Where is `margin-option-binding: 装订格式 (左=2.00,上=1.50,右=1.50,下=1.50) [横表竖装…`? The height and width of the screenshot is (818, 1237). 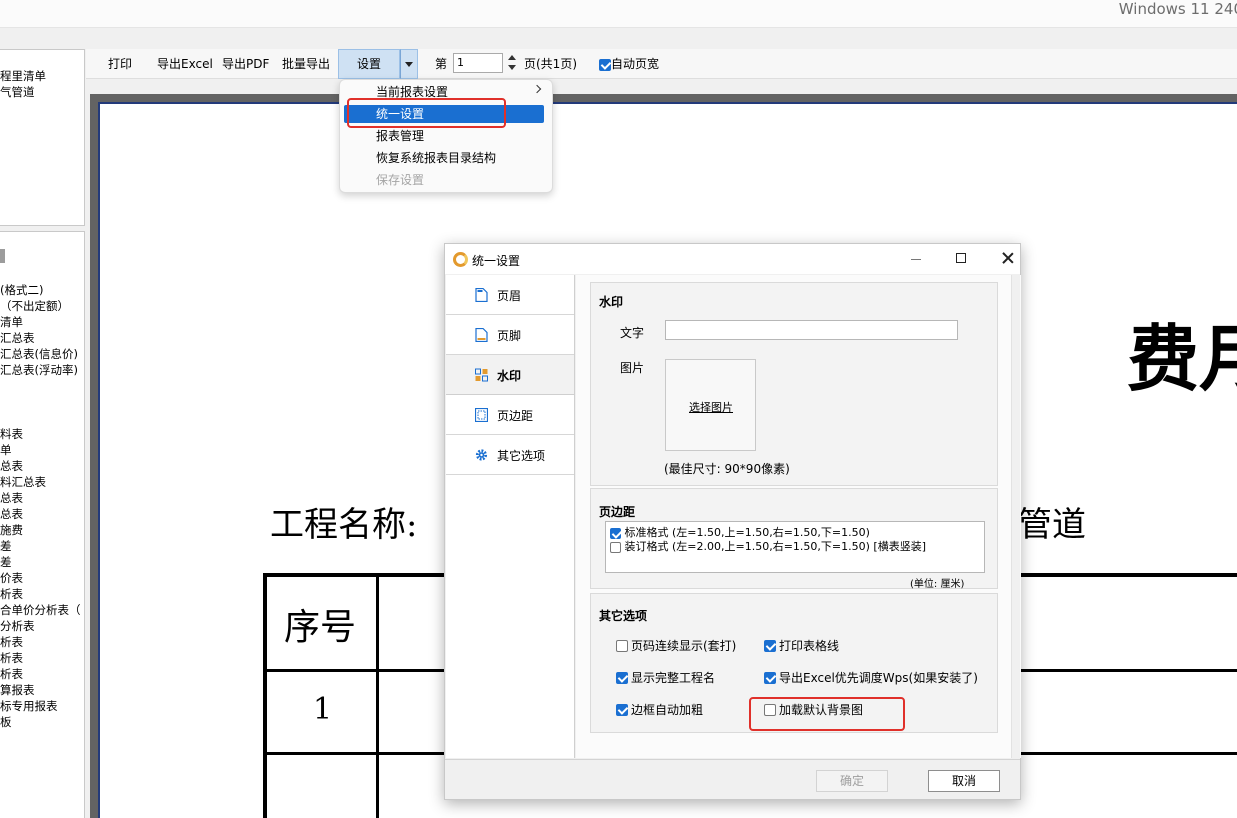 margin-option-binding: 装订格式 (左=2.00,上=1.50,右=1.50,下=1.50) [横表竖装… is located at coordinates (768, 546).